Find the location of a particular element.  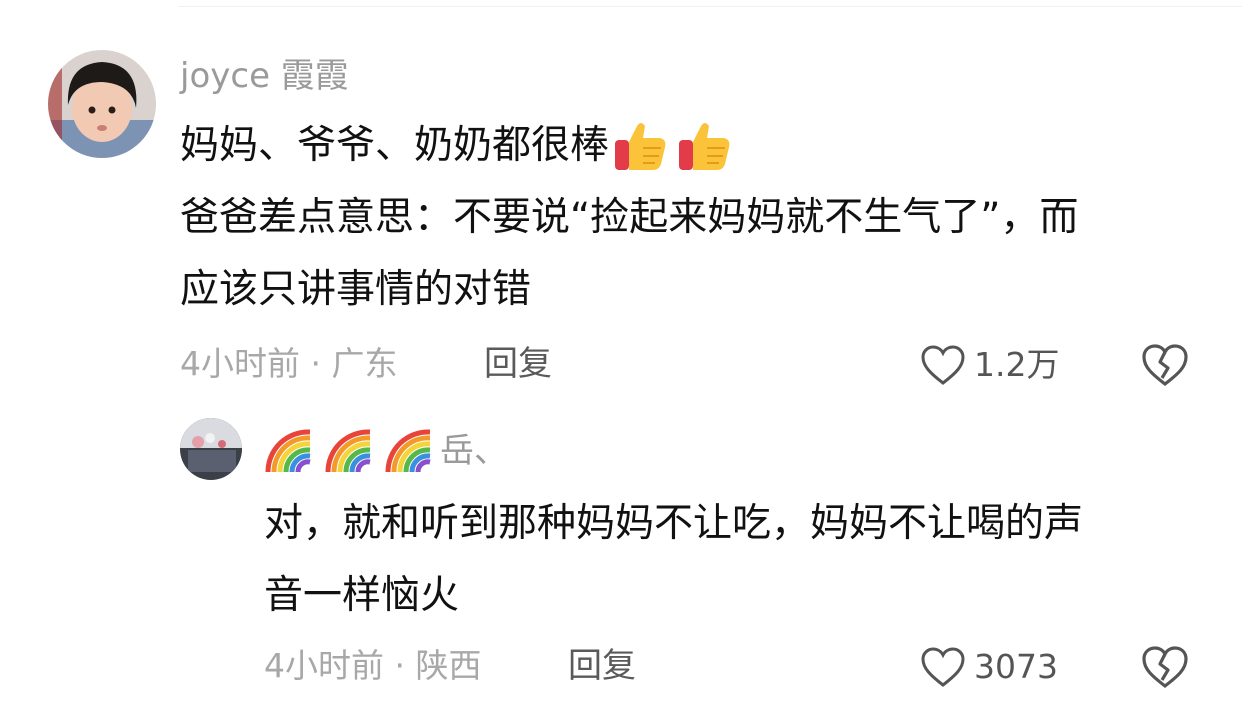

comment-line: 音一样恼火 is located at coordinates (673, 596).